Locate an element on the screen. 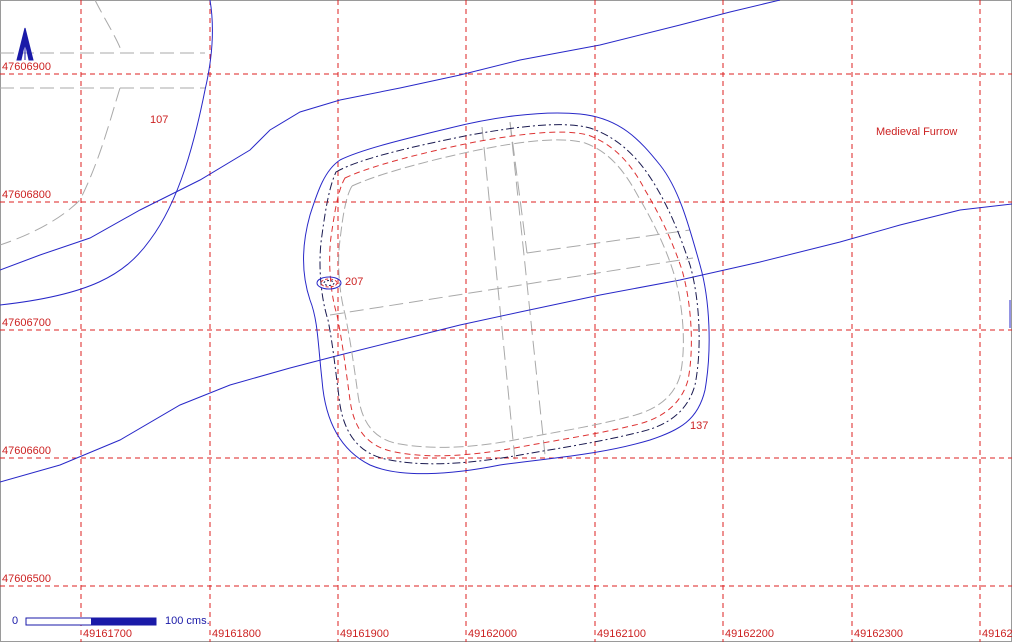 The image size is (1012, 642). y-label: 47606600 is located at coordinates (26, 451).